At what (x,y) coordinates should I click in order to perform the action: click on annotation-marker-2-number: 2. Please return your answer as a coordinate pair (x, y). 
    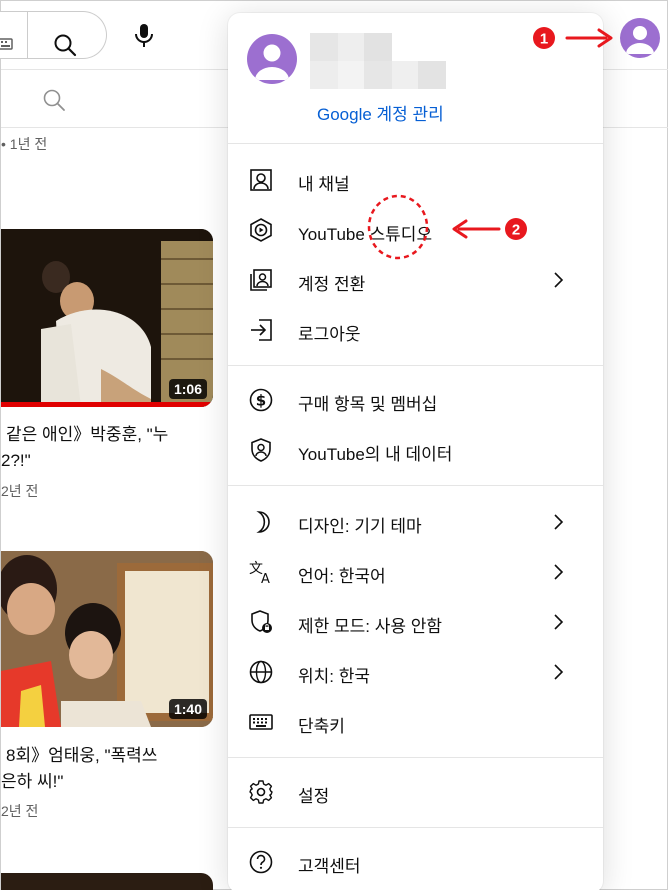
    Looking at the image, I should click on (516, 230).